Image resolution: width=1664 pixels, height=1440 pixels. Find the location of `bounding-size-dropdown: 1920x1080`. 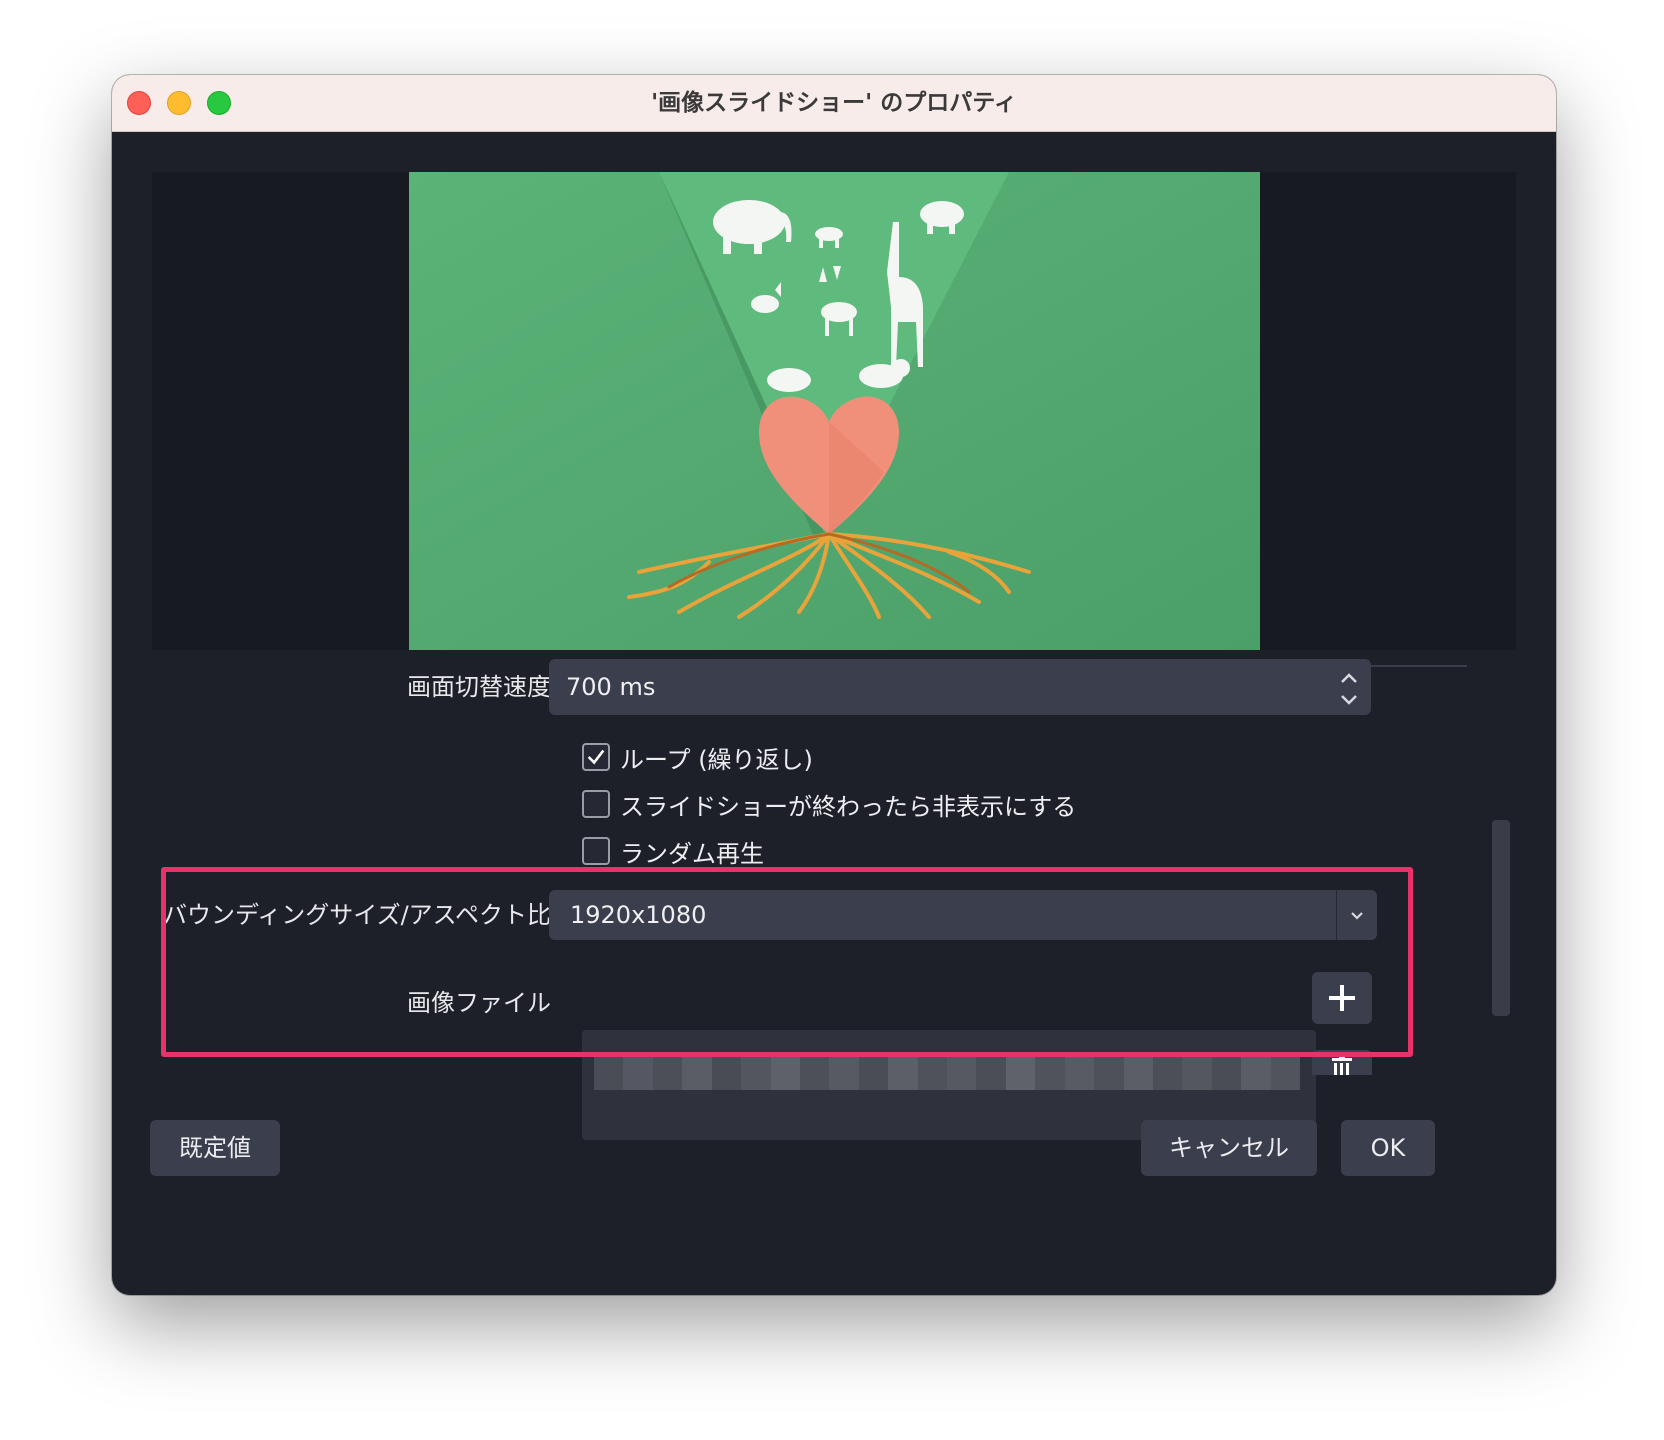

bounding-size-dropdown: 1920x1080 is located at coordinates (963, 915).